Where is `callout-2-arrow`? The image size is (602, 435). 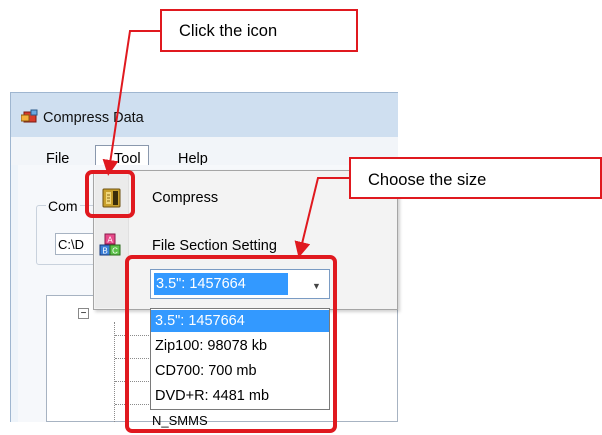 callout-2-arrow is located at coordinates (321, 217).